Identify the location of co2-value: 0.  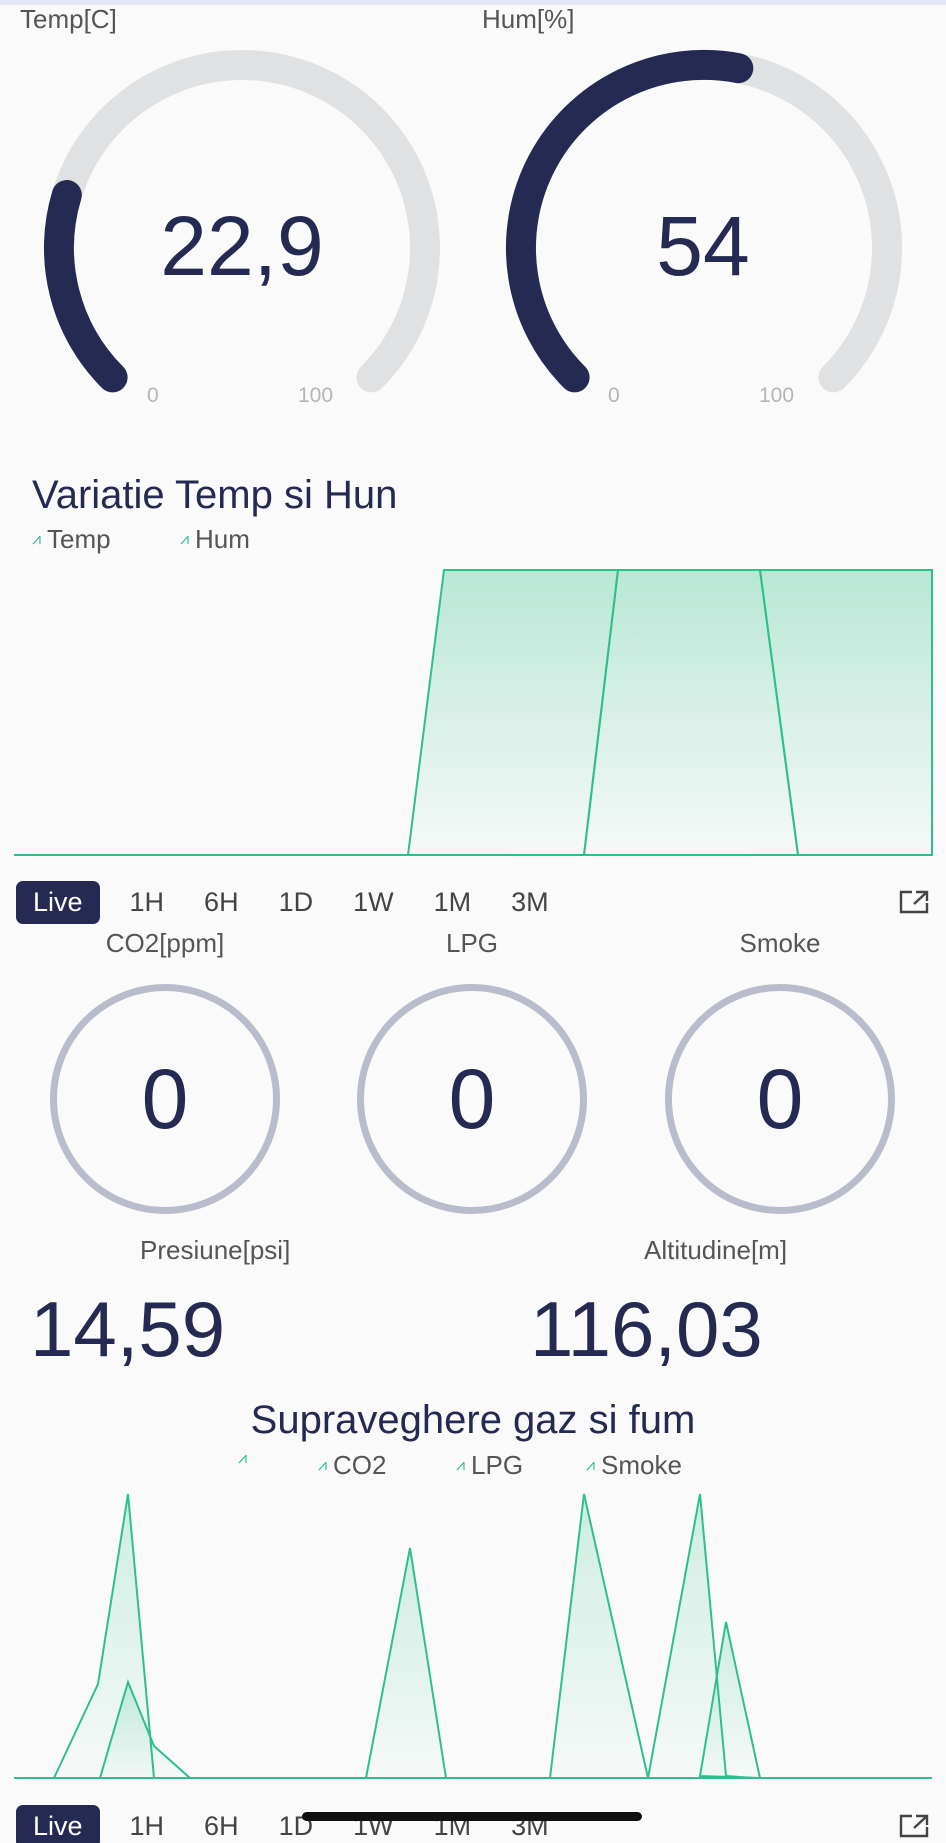
(165, 1098).